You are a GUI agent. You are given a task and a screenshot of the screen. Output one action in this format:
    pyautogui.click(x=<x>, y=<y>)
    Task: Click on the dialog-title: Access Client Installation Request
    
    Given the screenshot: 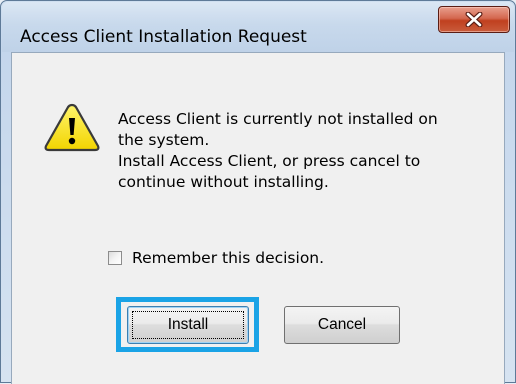 What is the action you would take?
    pyautogui.click(x=163, y=37)
    